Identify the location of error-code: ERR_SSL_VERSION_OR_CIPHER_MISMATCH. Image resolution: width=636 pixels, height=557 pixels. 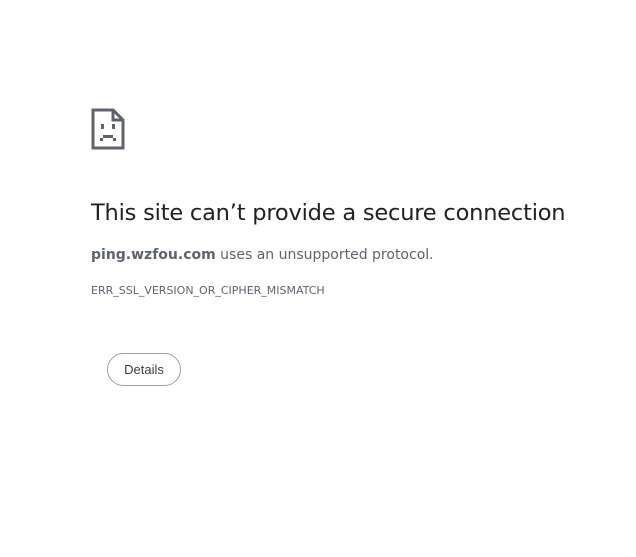
(208, 290).